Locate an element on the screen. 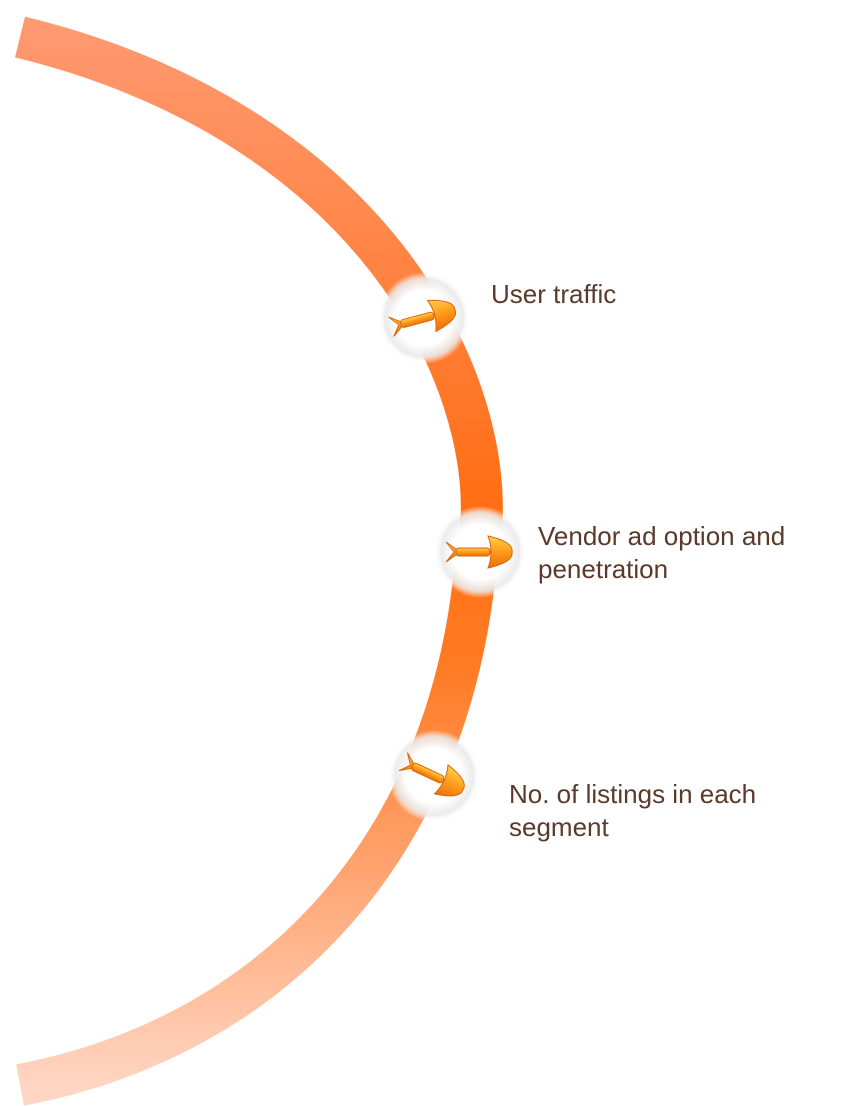 The height and width of the screenshot is (1106, 861). item-label-line: segment is located at coordinates (559, 827).